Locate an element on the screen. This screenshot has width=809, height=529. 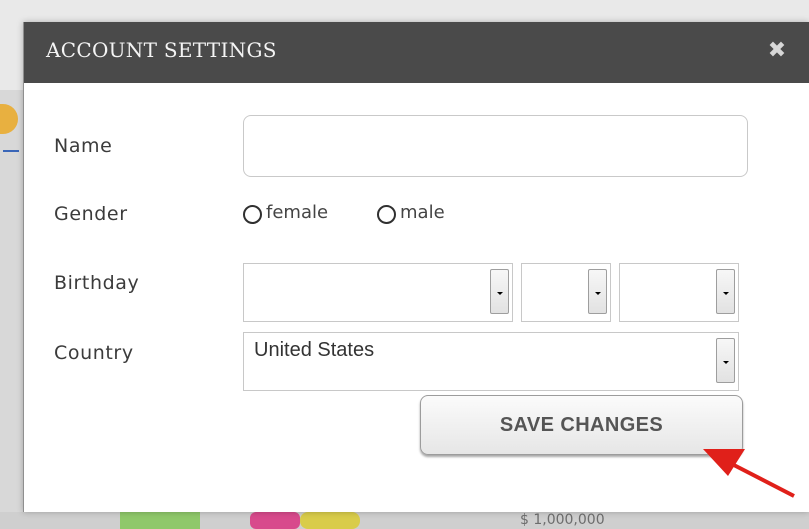
gender-male-radio is located at coordinates (386, 214).